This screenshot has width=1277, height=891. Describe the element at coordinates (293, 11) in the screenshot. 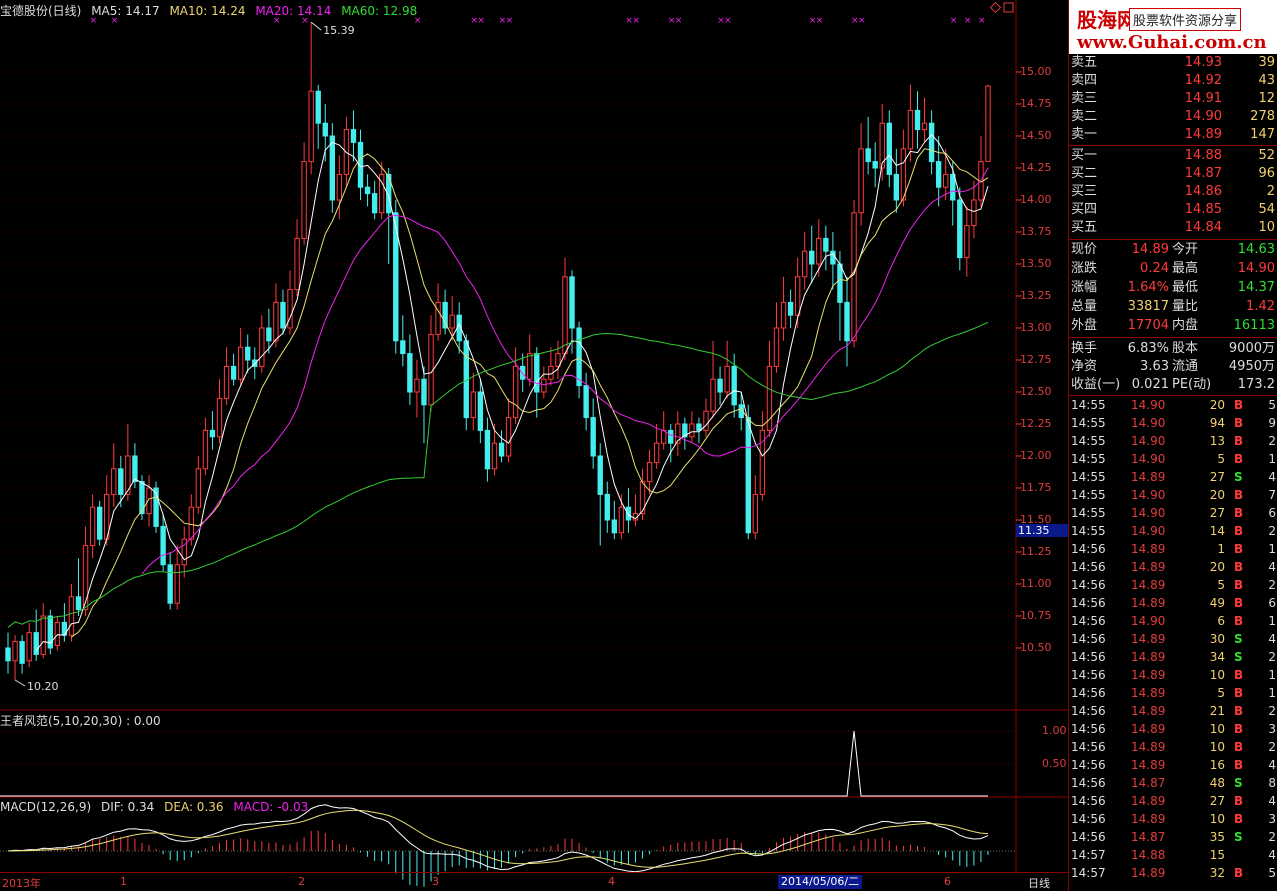

I see `ma20-label: MA20: 14.14` at that location.